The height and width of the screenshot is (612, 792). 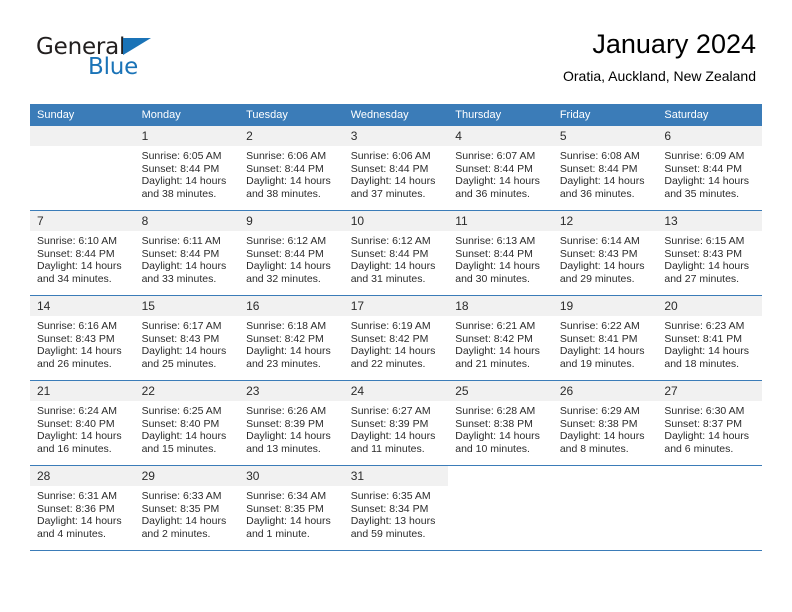 I want to click on day-number, so click(x=709, y=476).